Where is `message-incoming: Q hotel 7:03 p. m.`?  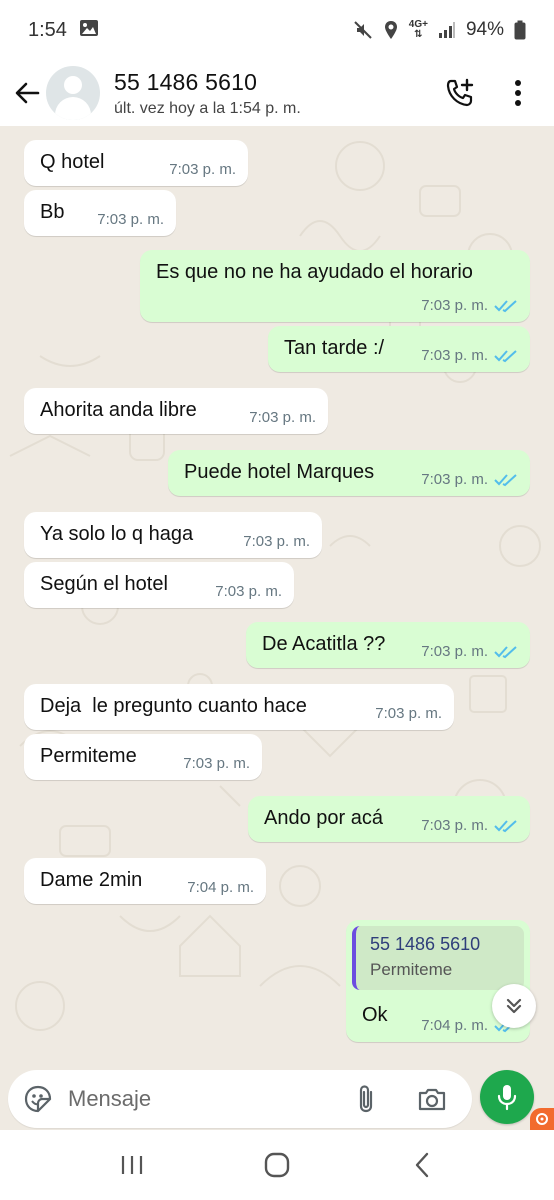 message-incoming: Q hotel 7:03 p. m. is located at coordinates (136, 163).